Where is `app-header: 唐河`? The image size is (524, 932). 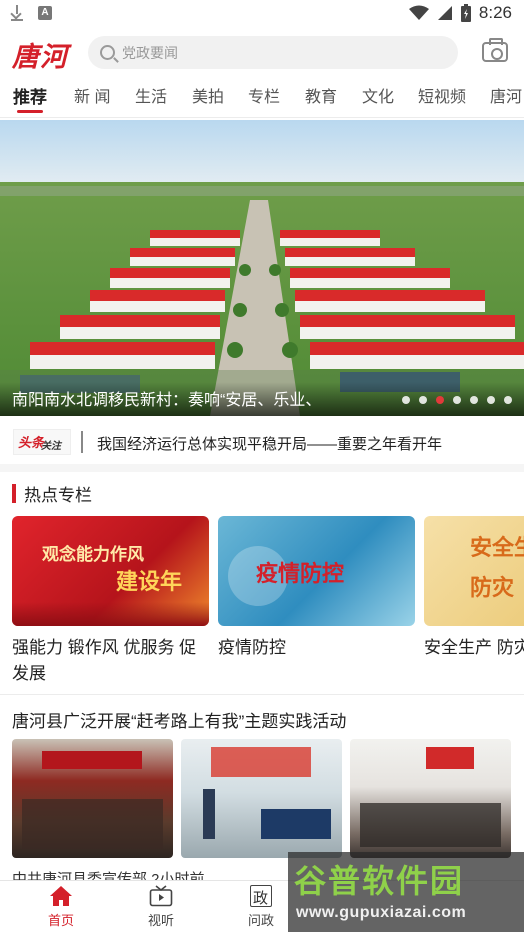 app-header: 唐河 is located at coordinates (262, 52).